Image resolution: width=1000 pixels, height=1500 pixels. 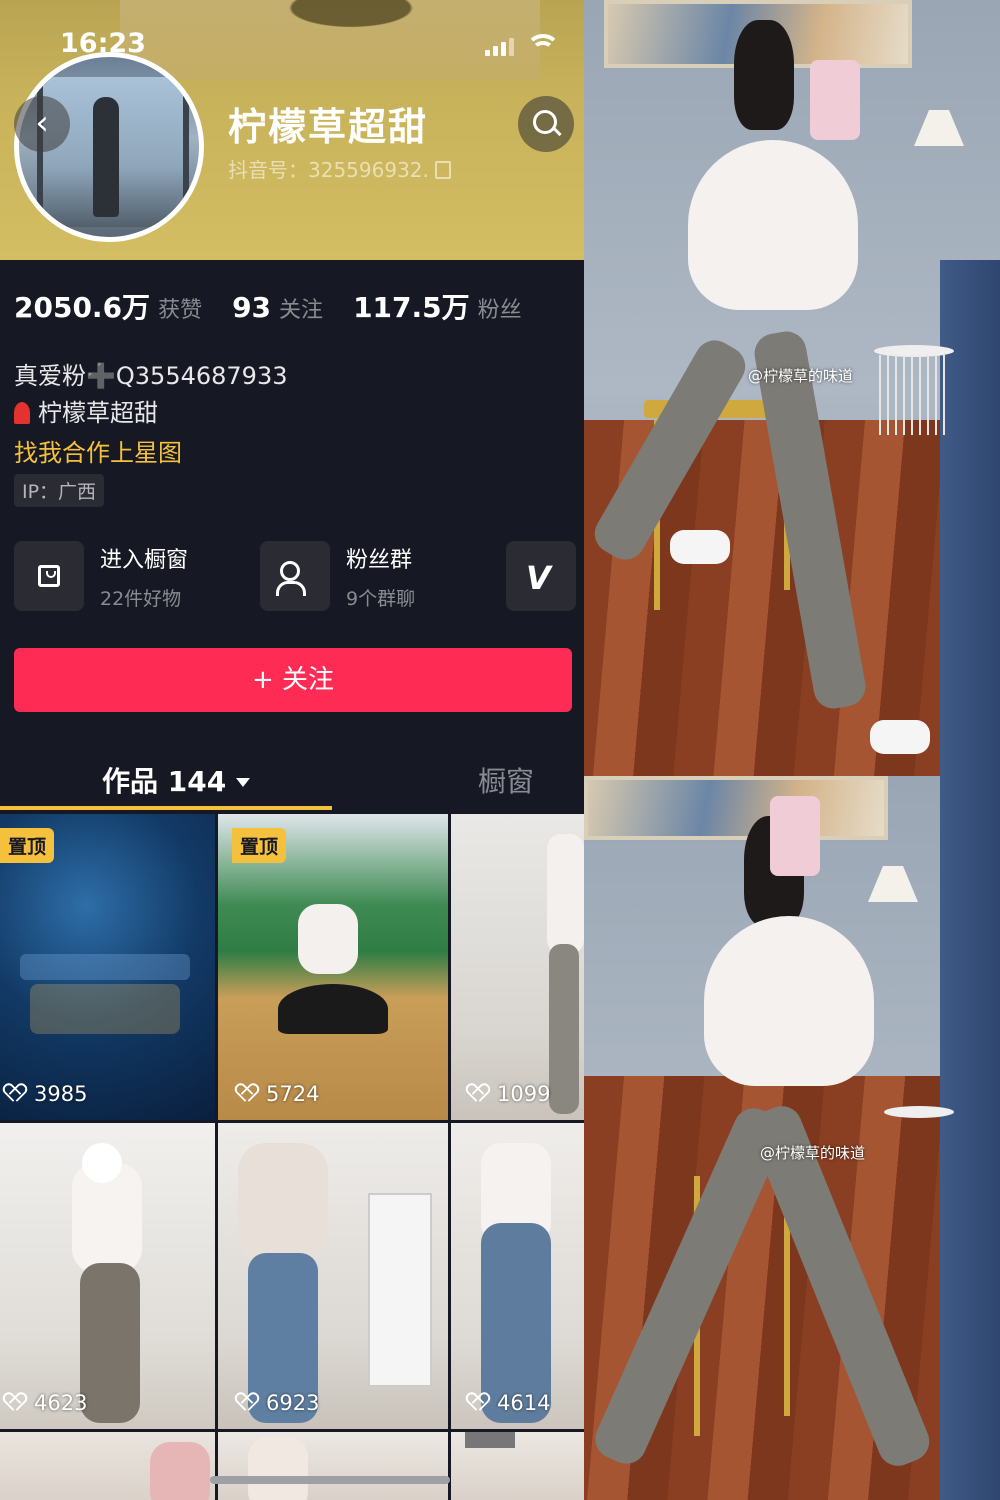 What do you see at coordinates (50, 376) in the screenshot?
I see `bio-text-a: 真爱粉` at bounding box center [50, 376].